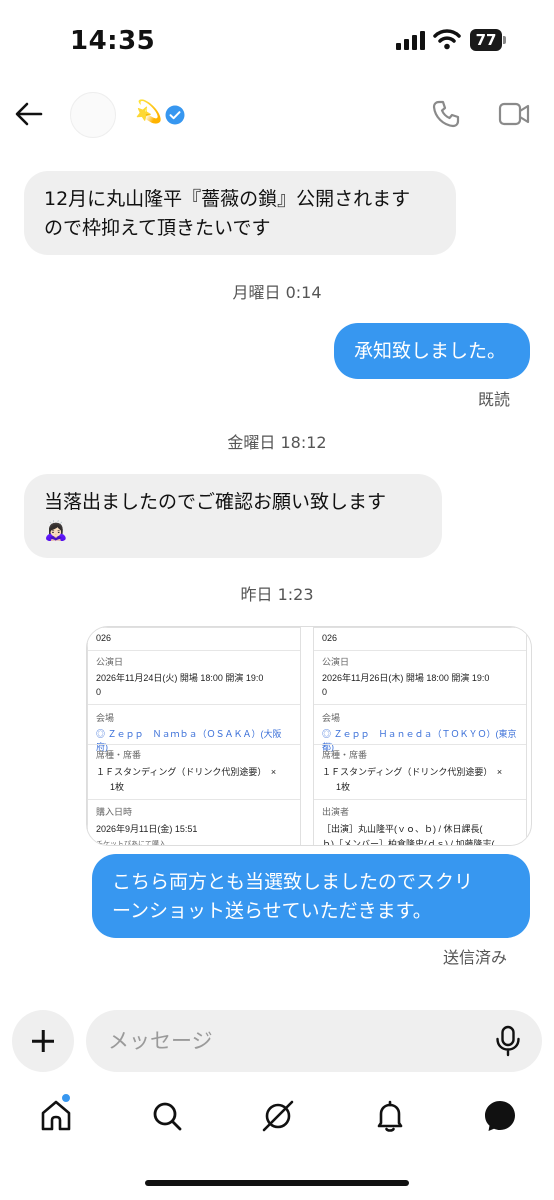 This screenshot has height=1200, width=554. What do you see at coordinates (277, 594) in the screenshot?
I see `timestamp: 昨日 1:23` at bounding box center [277, 594].